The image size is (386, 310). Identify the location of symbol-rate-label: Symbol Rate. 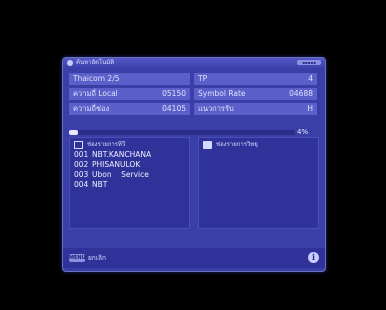
(222, 93).